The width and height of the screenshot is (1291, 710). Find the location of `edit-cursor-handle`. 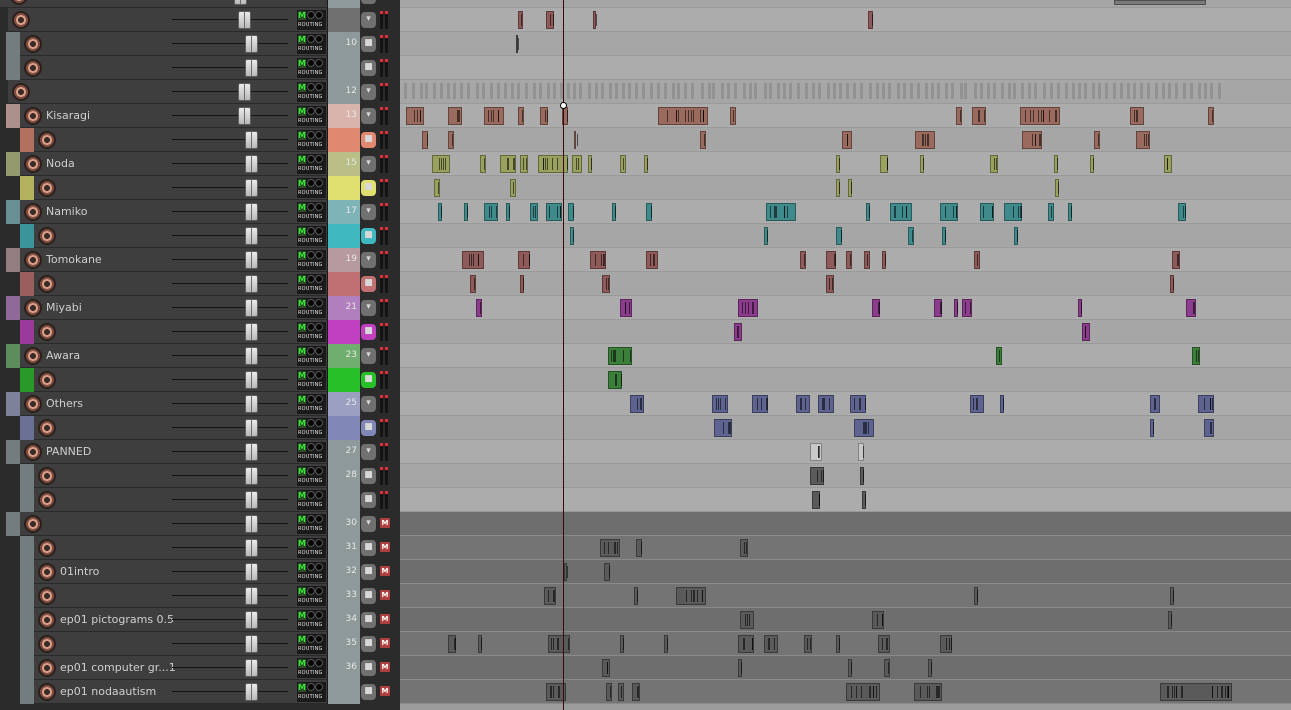

edit-cursor-handle is located at coordinates (563, 105).